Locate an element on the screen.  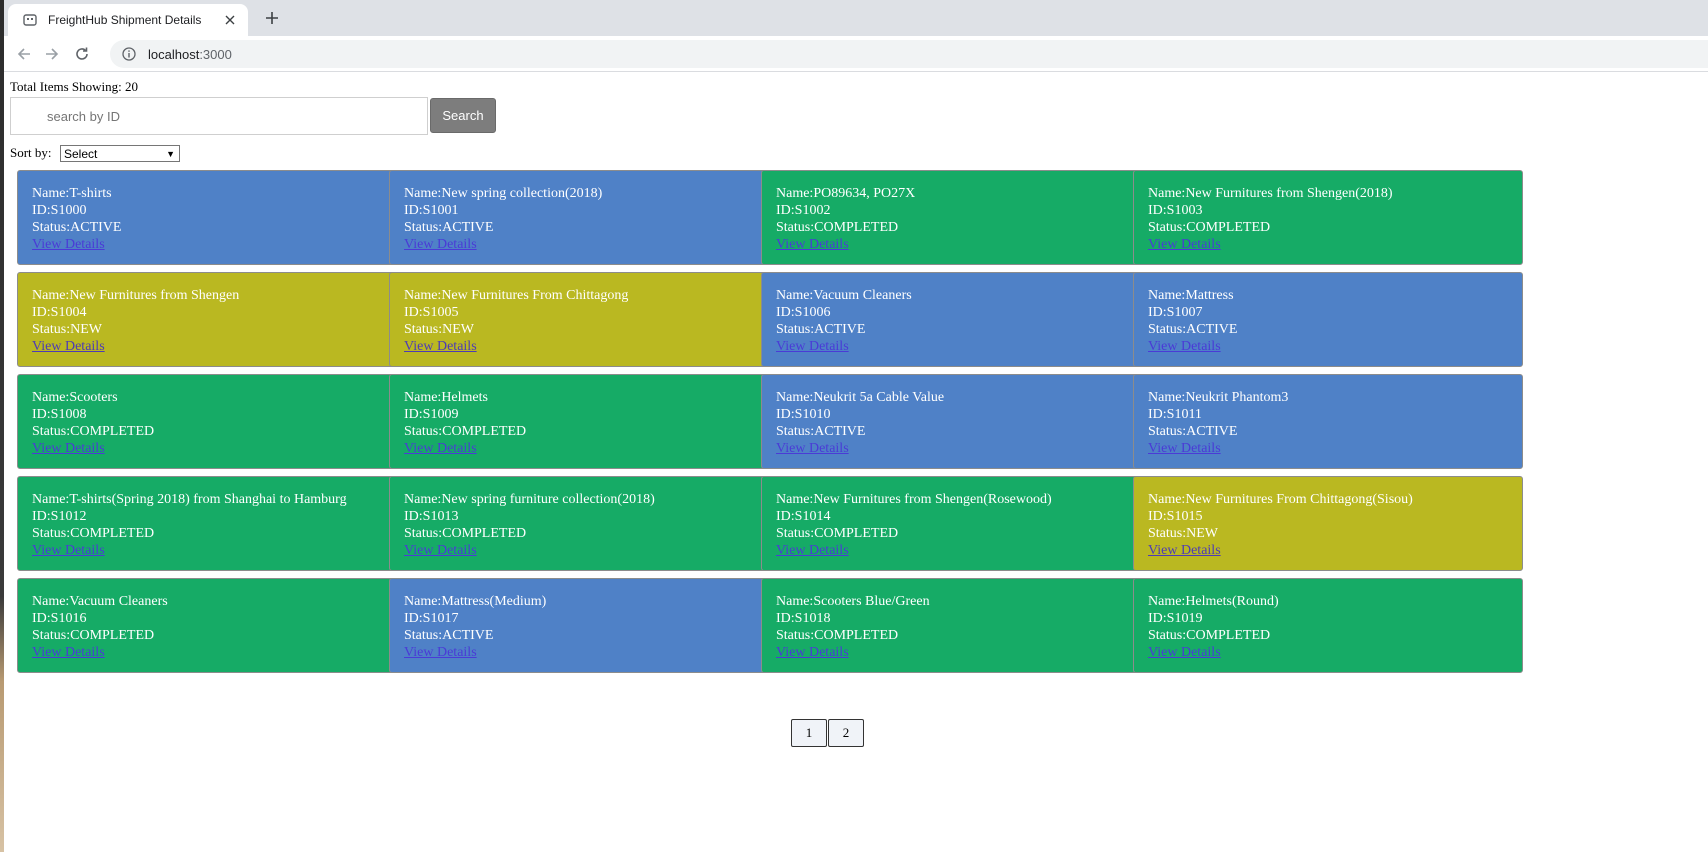
shipment-name: Name:Mattress(Medium) is located at coordinates (475, 601).